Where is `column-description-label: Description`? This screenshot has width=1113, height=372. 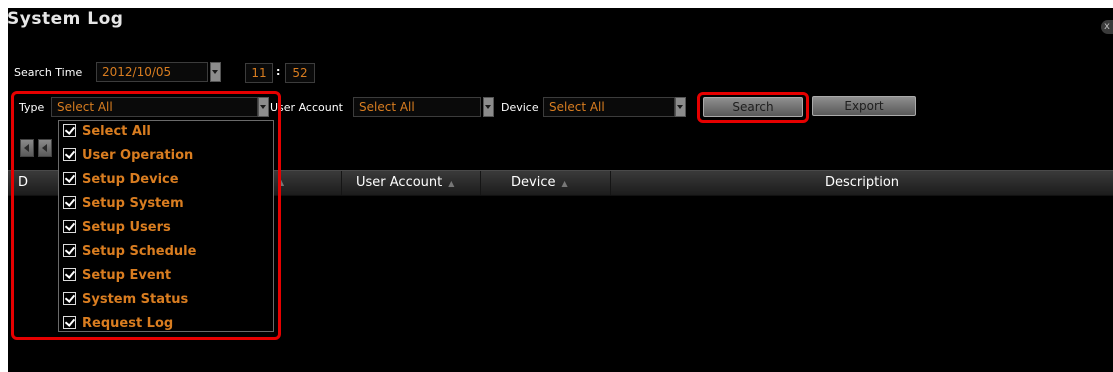 column-description-label: Description is located at coordinates (862, 182).